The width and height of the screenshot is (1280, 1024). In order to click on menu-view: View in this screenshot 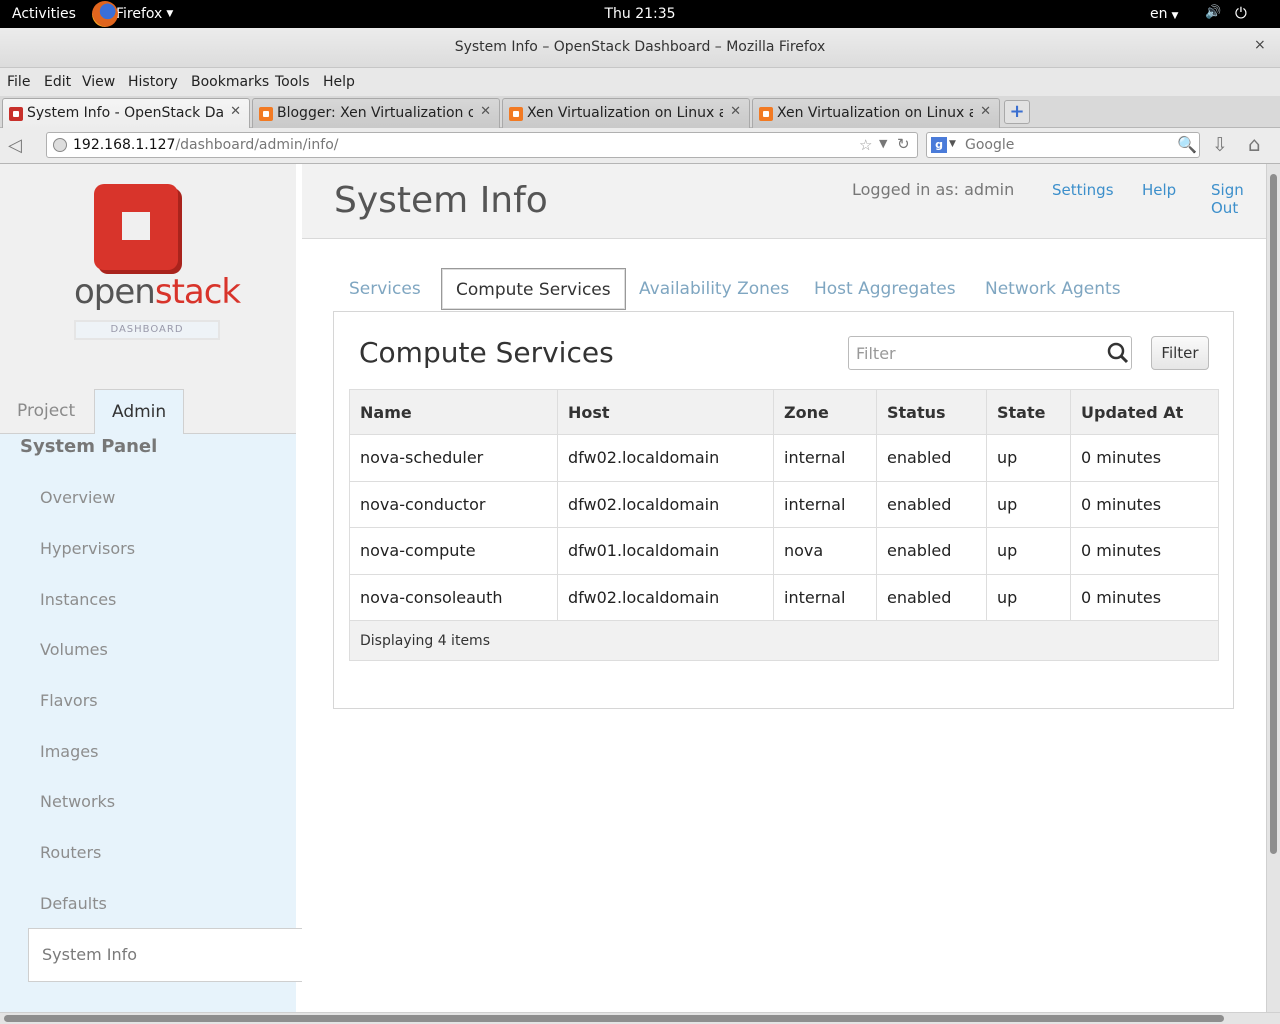, I will do `click(98, 82)`.